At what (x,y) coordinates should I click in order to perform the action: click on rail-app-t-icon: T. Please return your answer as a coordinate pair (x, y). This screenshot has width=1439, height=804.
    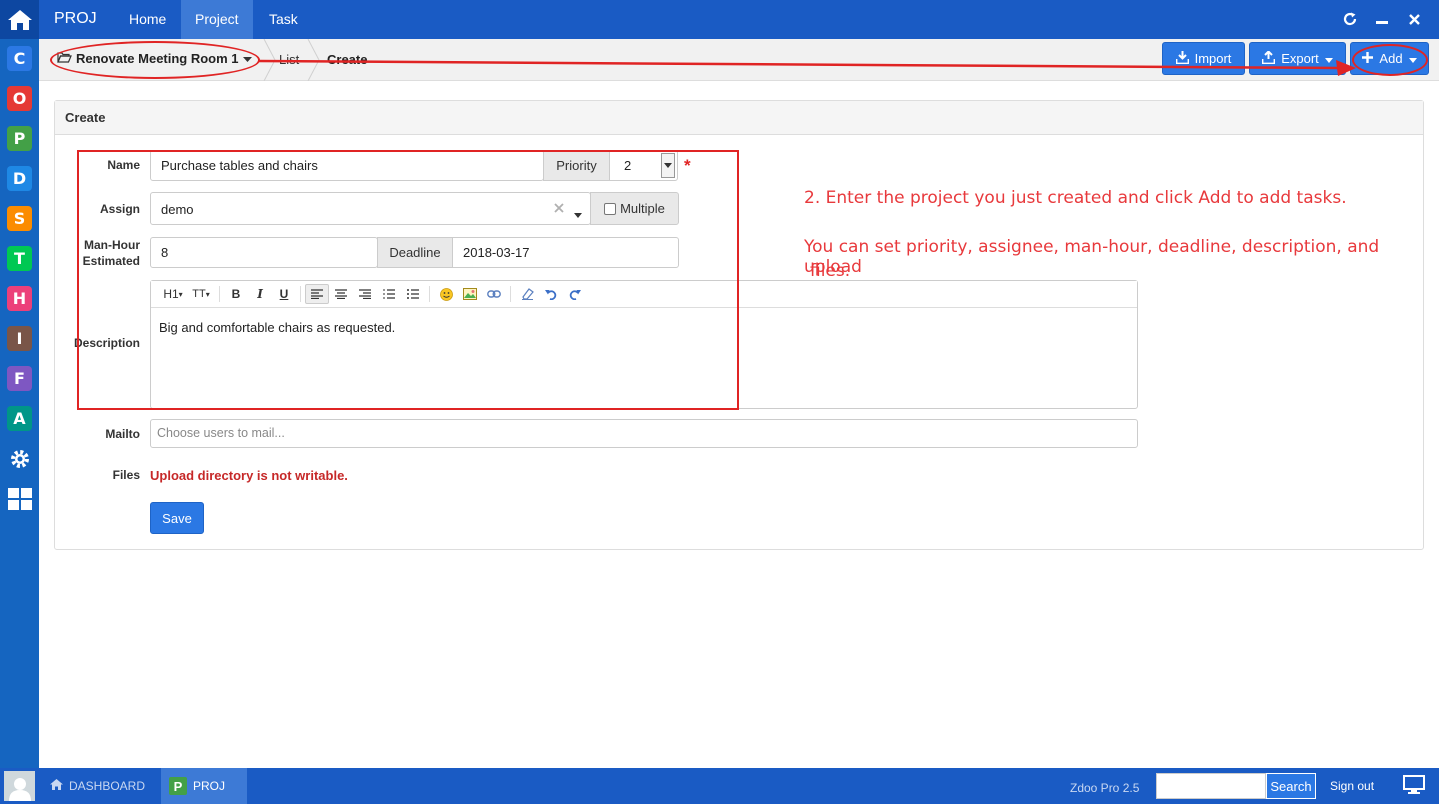
    Looking at the image, I should click on (19, 258).